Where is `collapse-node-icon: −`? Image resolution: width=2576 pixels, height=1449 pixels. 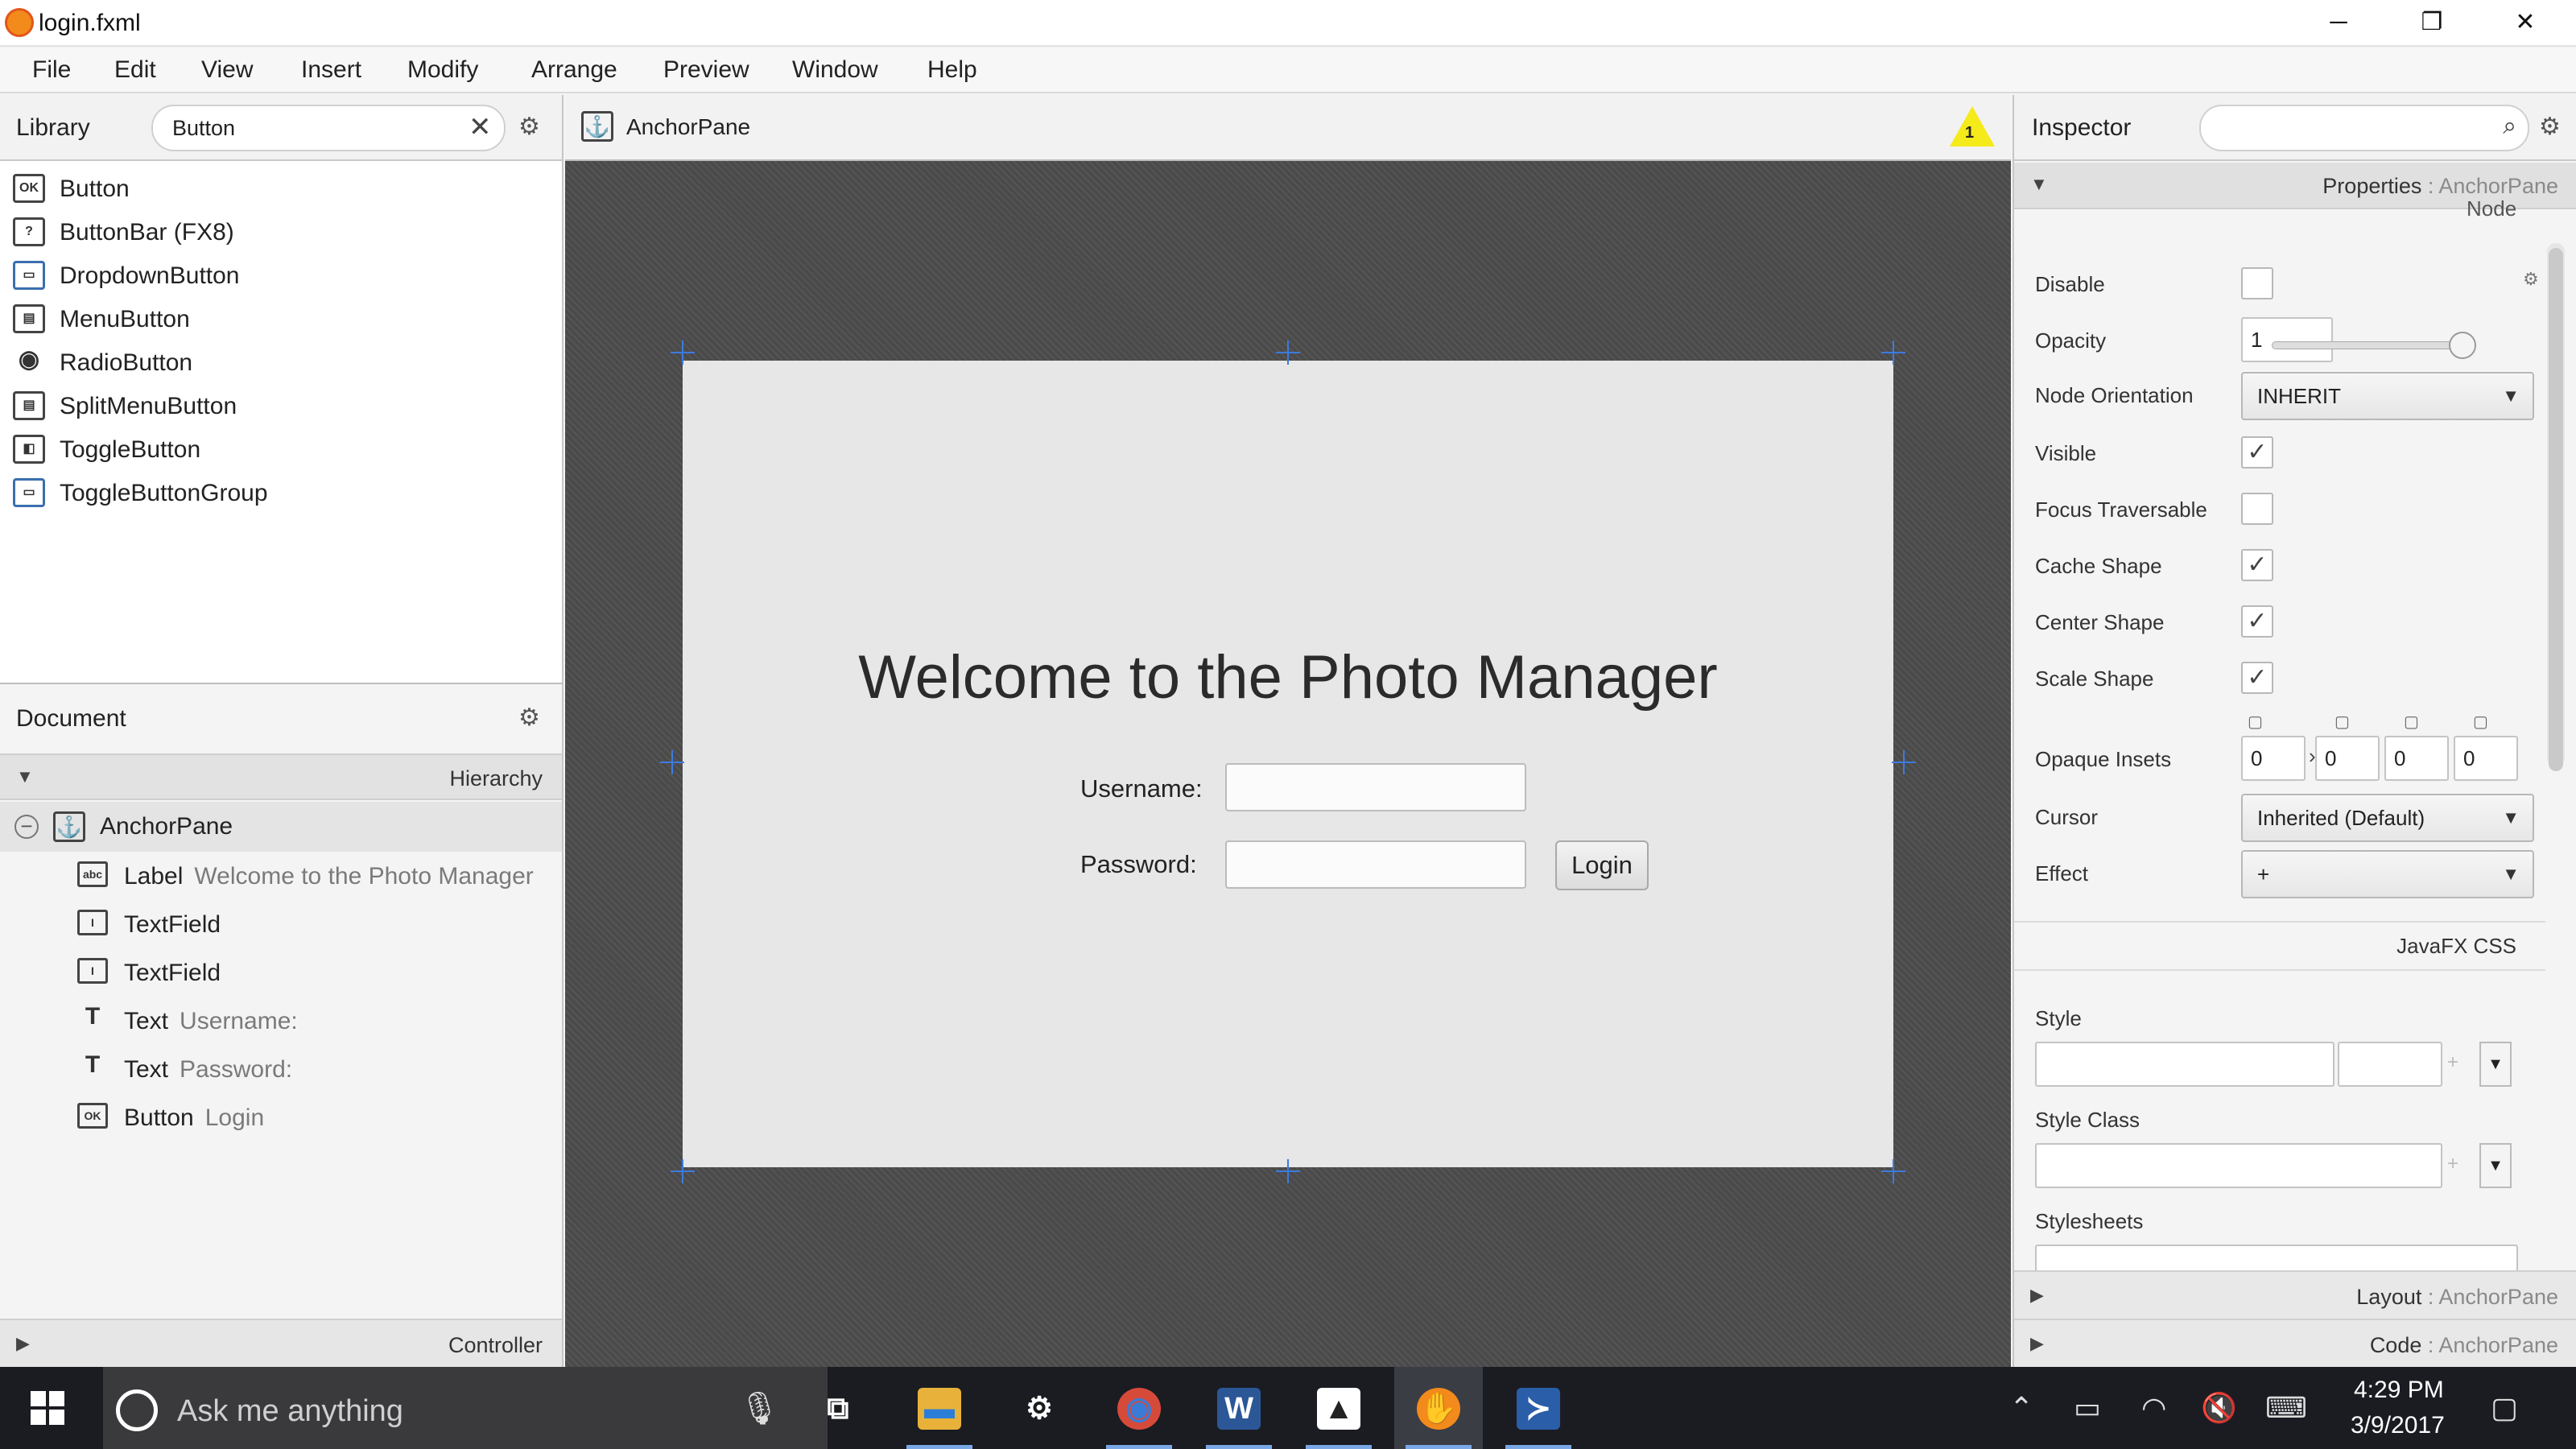 collapse-node-icon: − is located at coordinates (26, 827).